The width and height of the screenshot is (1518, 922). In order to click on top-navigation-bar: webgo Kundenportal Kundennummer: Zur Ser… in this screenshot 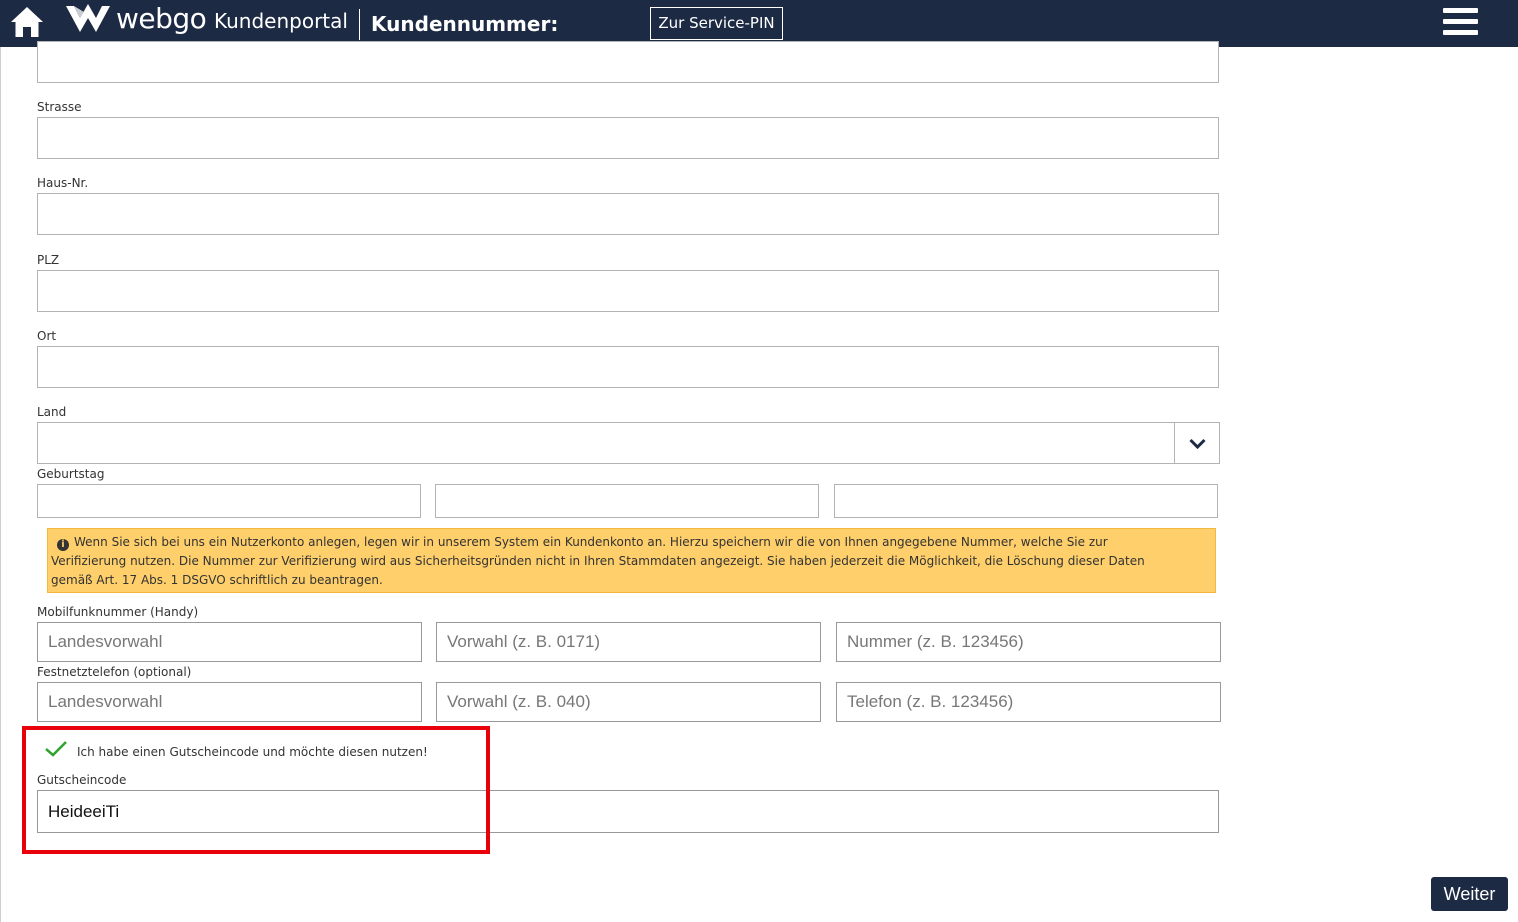, I will do `click(759, 23)`.